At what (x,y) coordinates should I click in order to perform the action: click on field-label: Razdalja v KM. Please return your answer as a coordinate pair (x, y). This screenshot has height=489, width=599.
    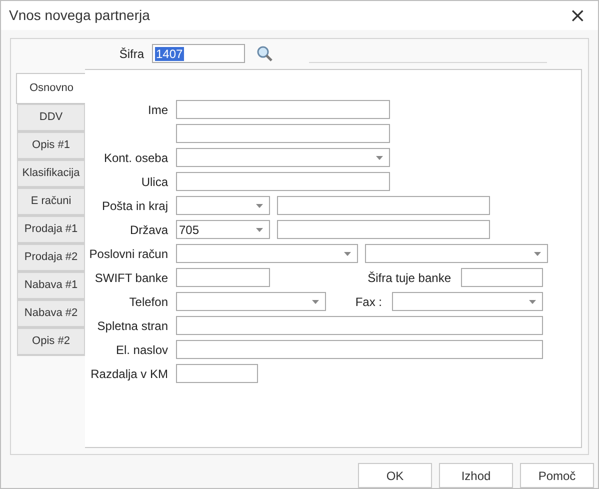
    Looking at the image, I should click on (129, 373).